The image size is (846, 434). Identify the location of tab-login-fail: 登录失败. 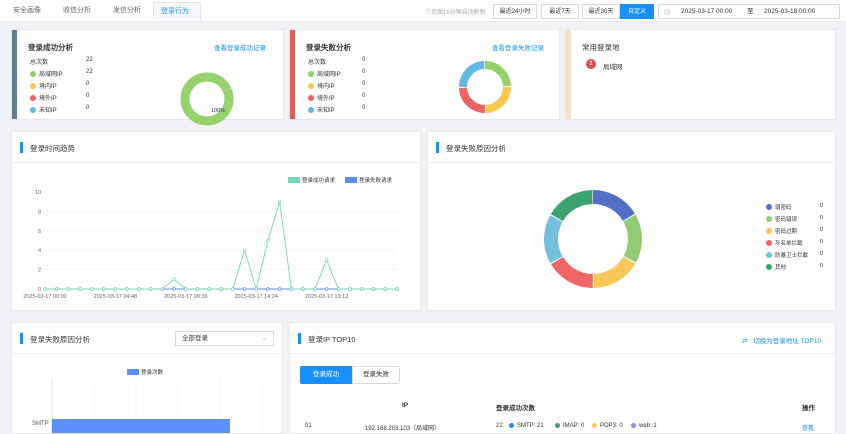
(376, 375).